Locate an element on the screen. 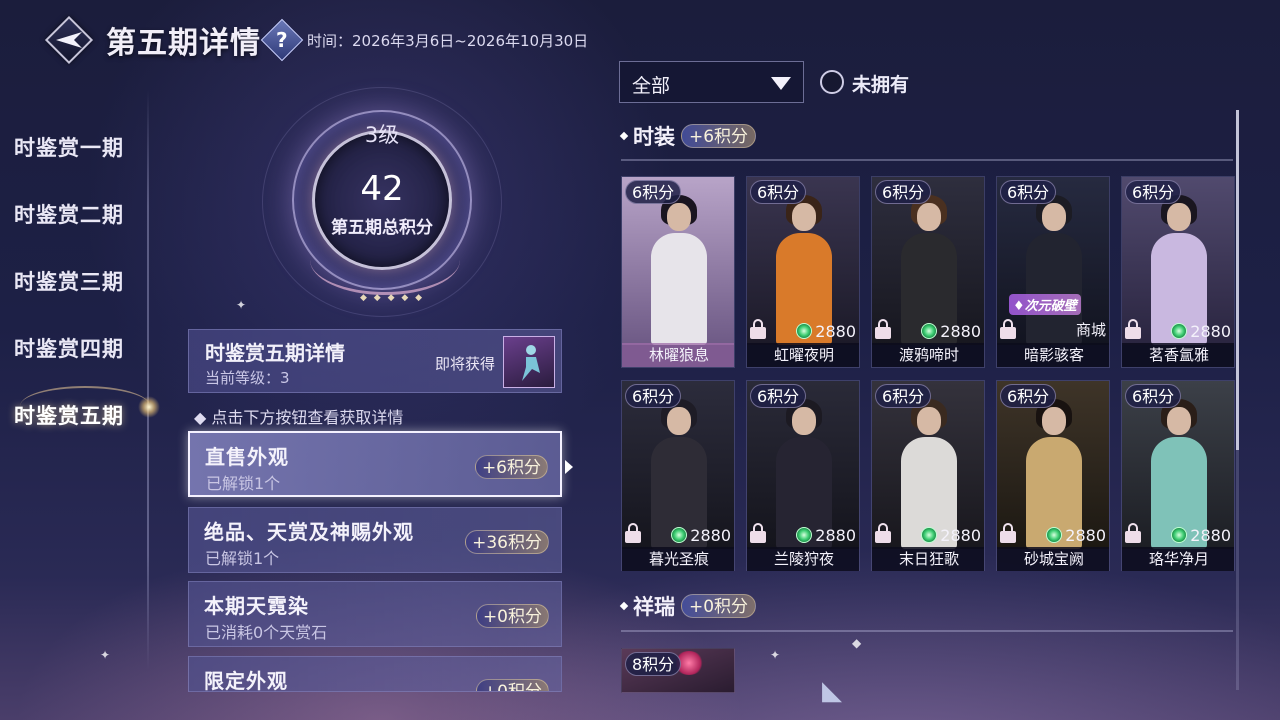 Image resolution: width=1280 pixels, height=720 pixels. filter-dropdown: 全部 is located at coordinates (711, 82).